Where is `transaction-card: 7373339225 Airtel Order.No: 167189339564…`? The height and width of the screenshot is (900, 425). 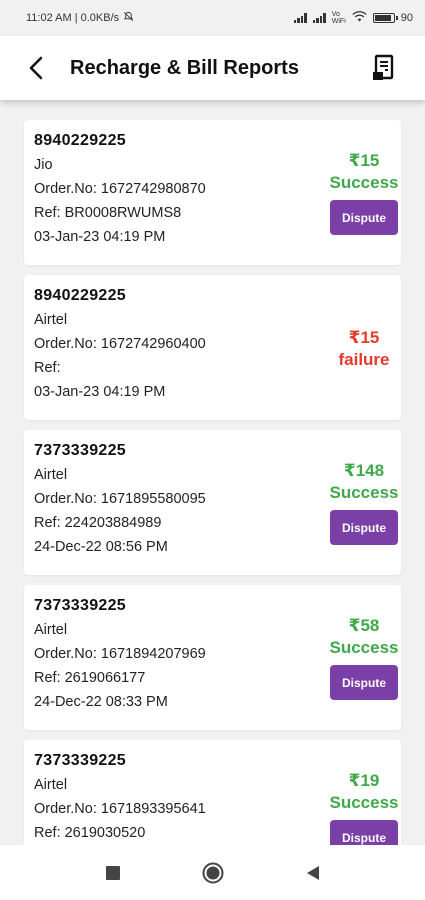
transaction-card: 7373339225 Airtel Order.No: 167189339564… is located at coordinates (212, 792).